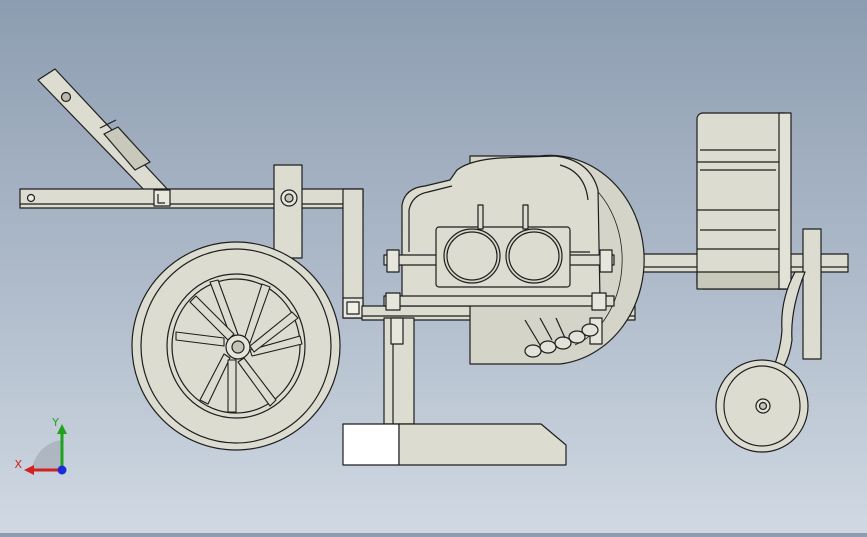 This screenshot has width=867, height=537. I want to click on frame-post, so click(288, 211).